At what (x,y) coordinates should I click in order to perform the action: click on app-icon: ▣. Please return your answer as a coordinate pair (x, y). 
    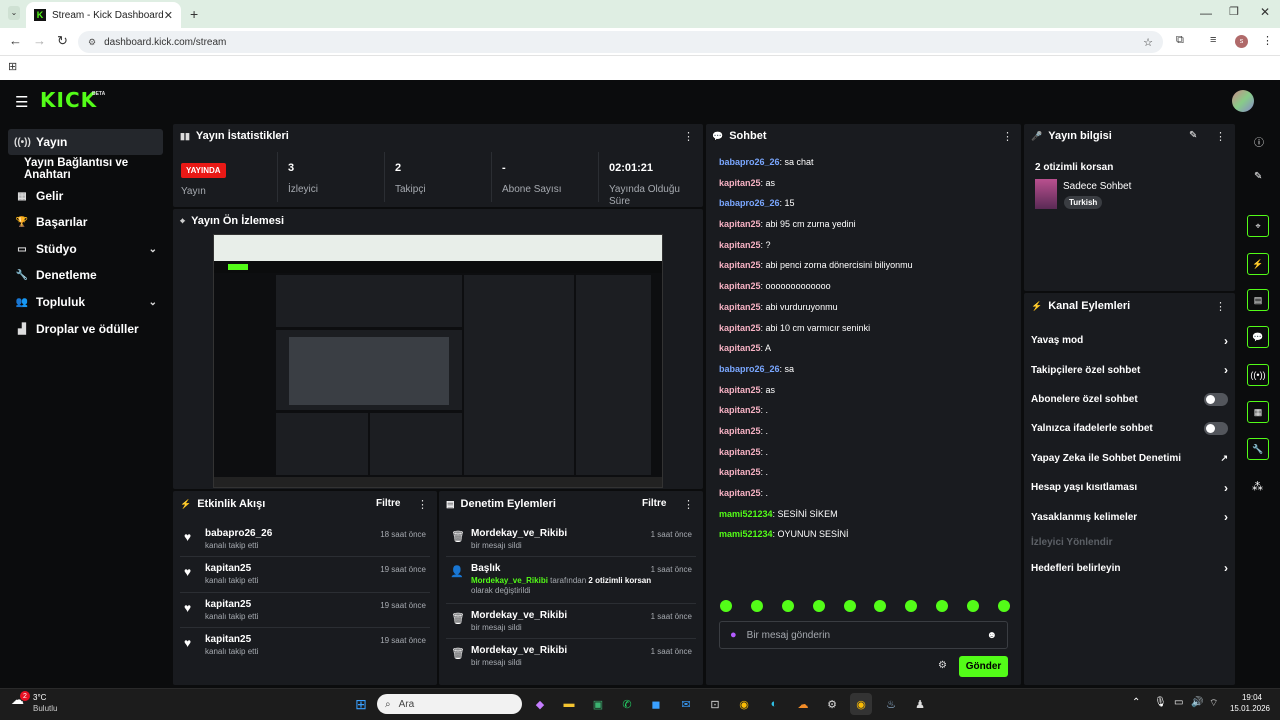
    Looking at the image, I should click on (598, 704).